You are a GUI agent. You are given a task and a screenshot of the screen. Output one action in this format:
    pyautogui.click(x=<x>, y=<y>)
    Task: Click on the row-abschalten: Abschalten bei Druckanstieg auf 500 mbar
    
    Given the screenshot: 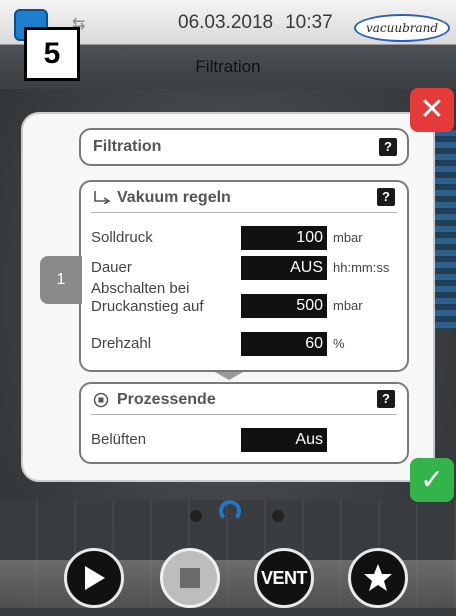 What is the action you would take?
    pyautogui.click(x=245, y=299)
    